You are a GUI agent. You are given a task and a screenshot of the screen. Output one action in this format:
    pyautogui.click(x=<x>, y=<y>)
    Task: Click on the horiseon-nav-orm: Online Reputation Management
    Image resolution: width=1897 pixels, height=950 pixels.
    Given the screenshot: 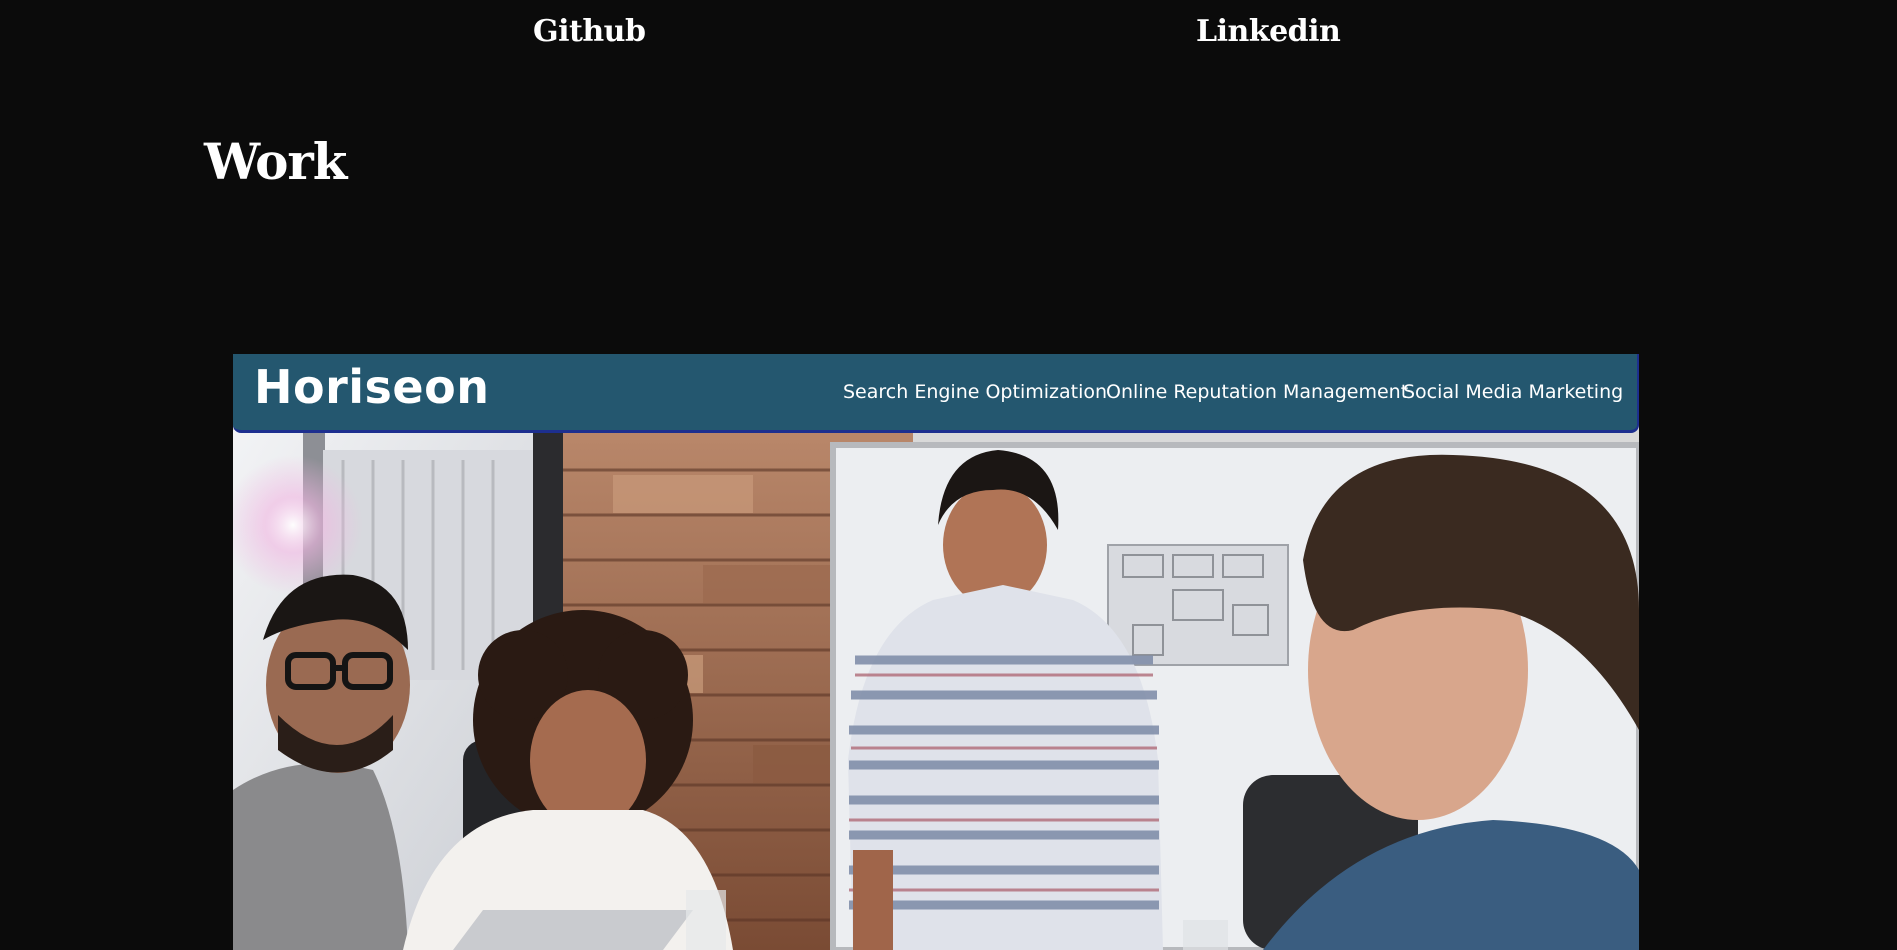 What is the action you would take?
    pyautogui.click(x=1257, y=392)
    